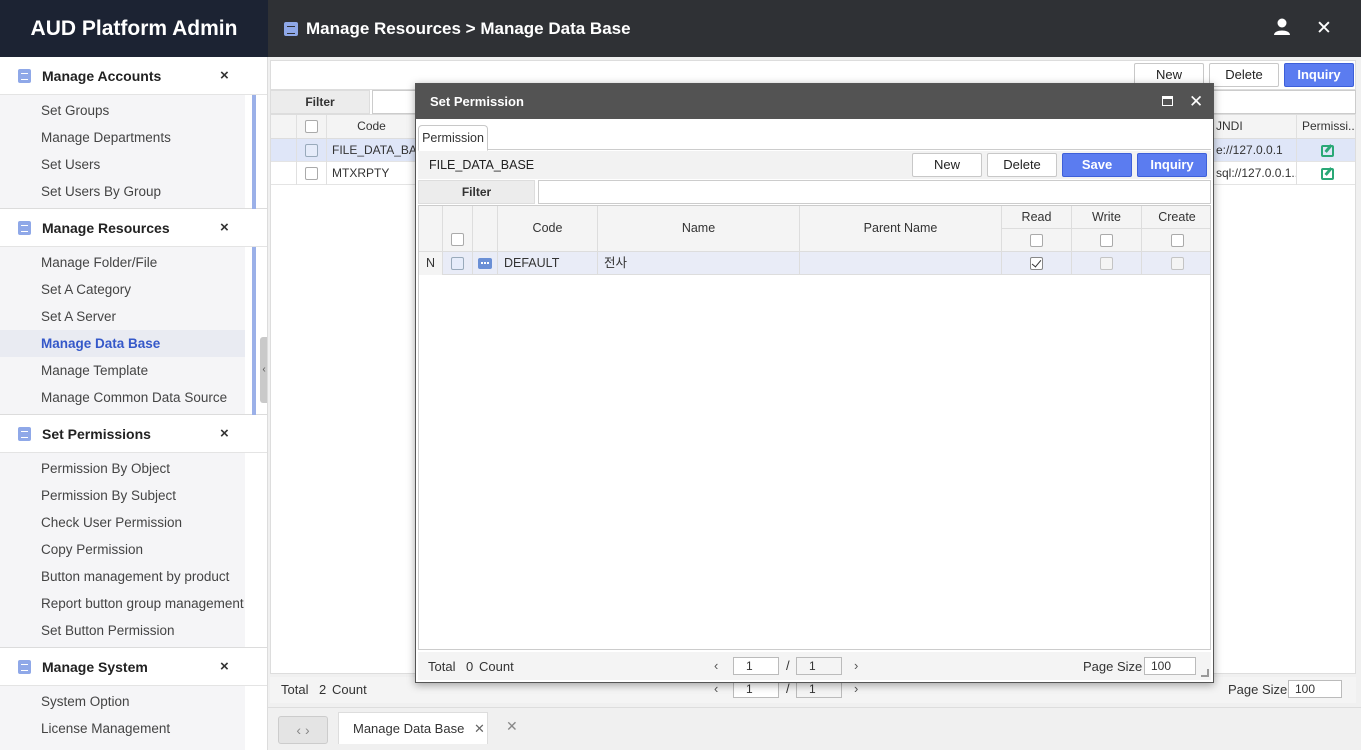 The width and height of the screenshot is (1361, 750). Describe the element at coordinates (122, 316) in the screenshot. I see `sidebar-item-set-a-server: Set A Server` at that location.